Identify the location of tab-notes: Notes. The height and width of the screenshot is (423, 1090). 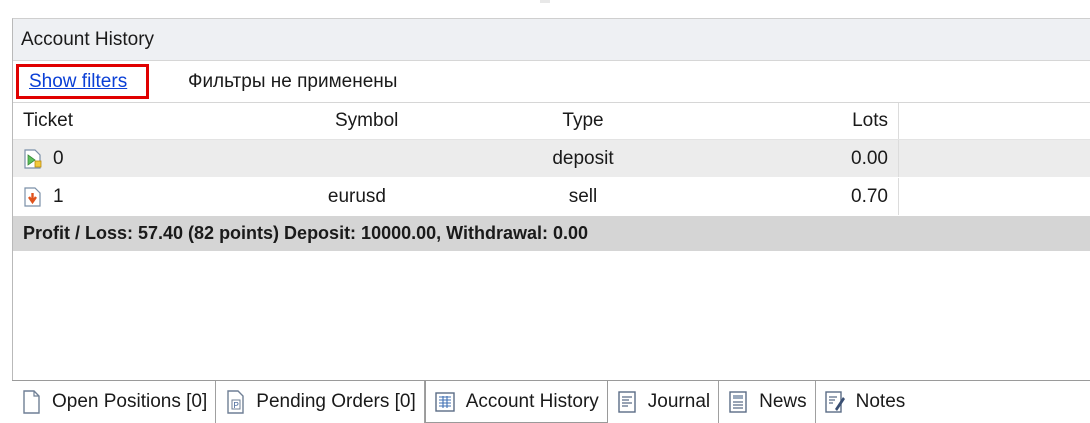
(865, 402).